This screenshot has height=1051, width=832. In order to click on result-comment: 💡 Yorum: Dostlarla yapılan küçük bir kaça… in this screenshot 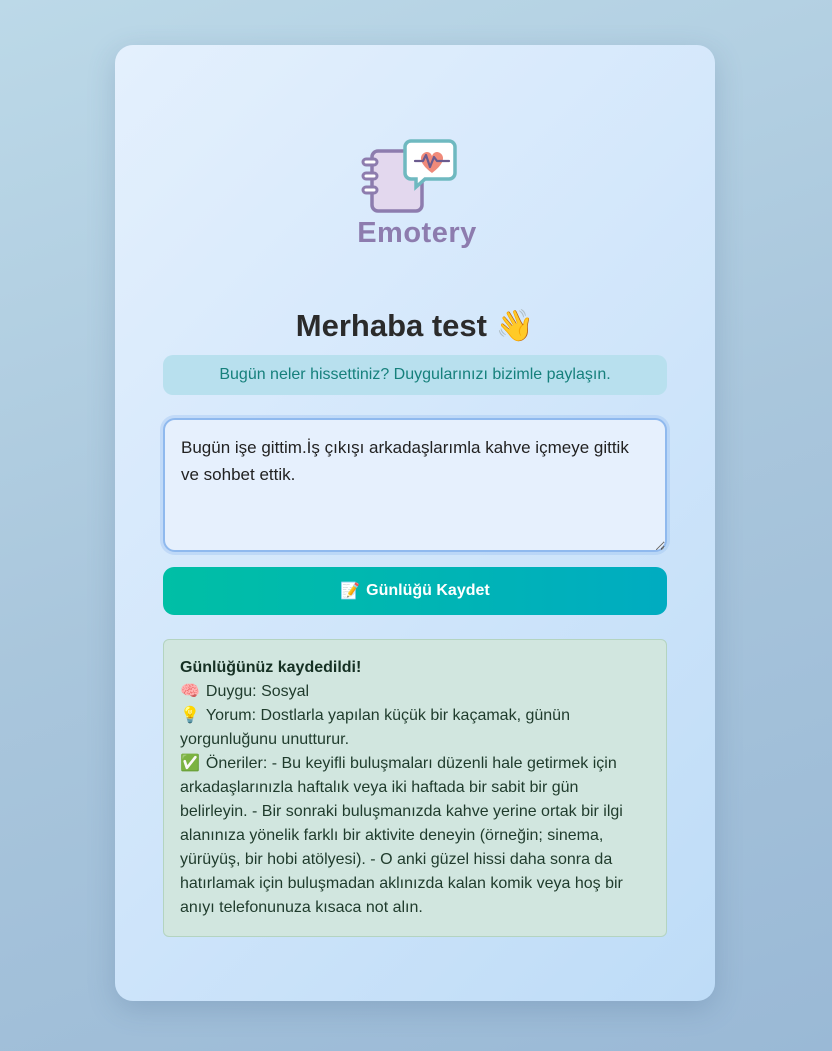, I will do `click(415, 728)`.